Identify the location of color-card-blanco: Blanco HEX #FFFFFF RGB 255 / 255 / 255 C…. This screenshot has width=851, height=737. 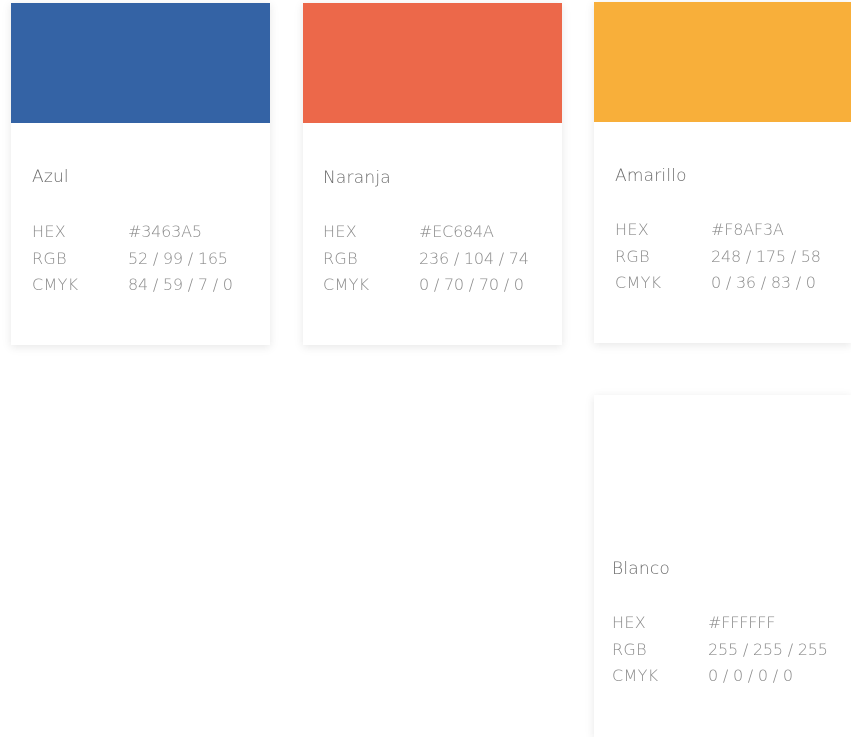
(722, 566).